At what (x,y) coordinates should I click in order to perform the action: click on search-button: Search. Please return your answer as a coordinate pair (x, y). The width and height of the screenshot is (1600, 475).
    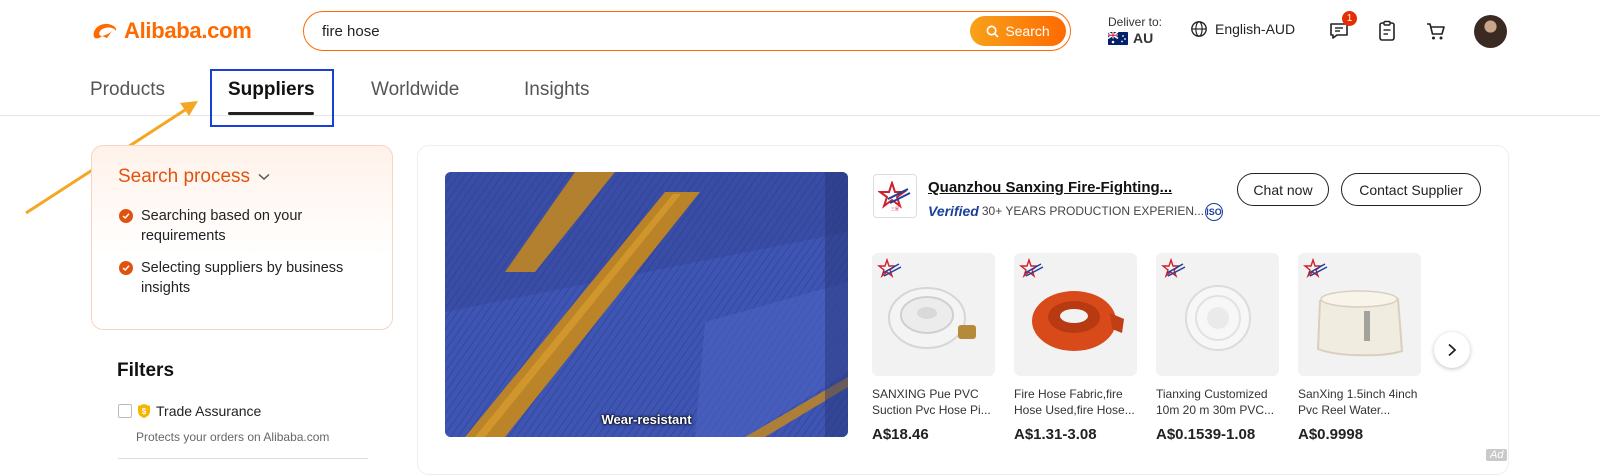
    Looking at the image, I should click on (1018, 31).